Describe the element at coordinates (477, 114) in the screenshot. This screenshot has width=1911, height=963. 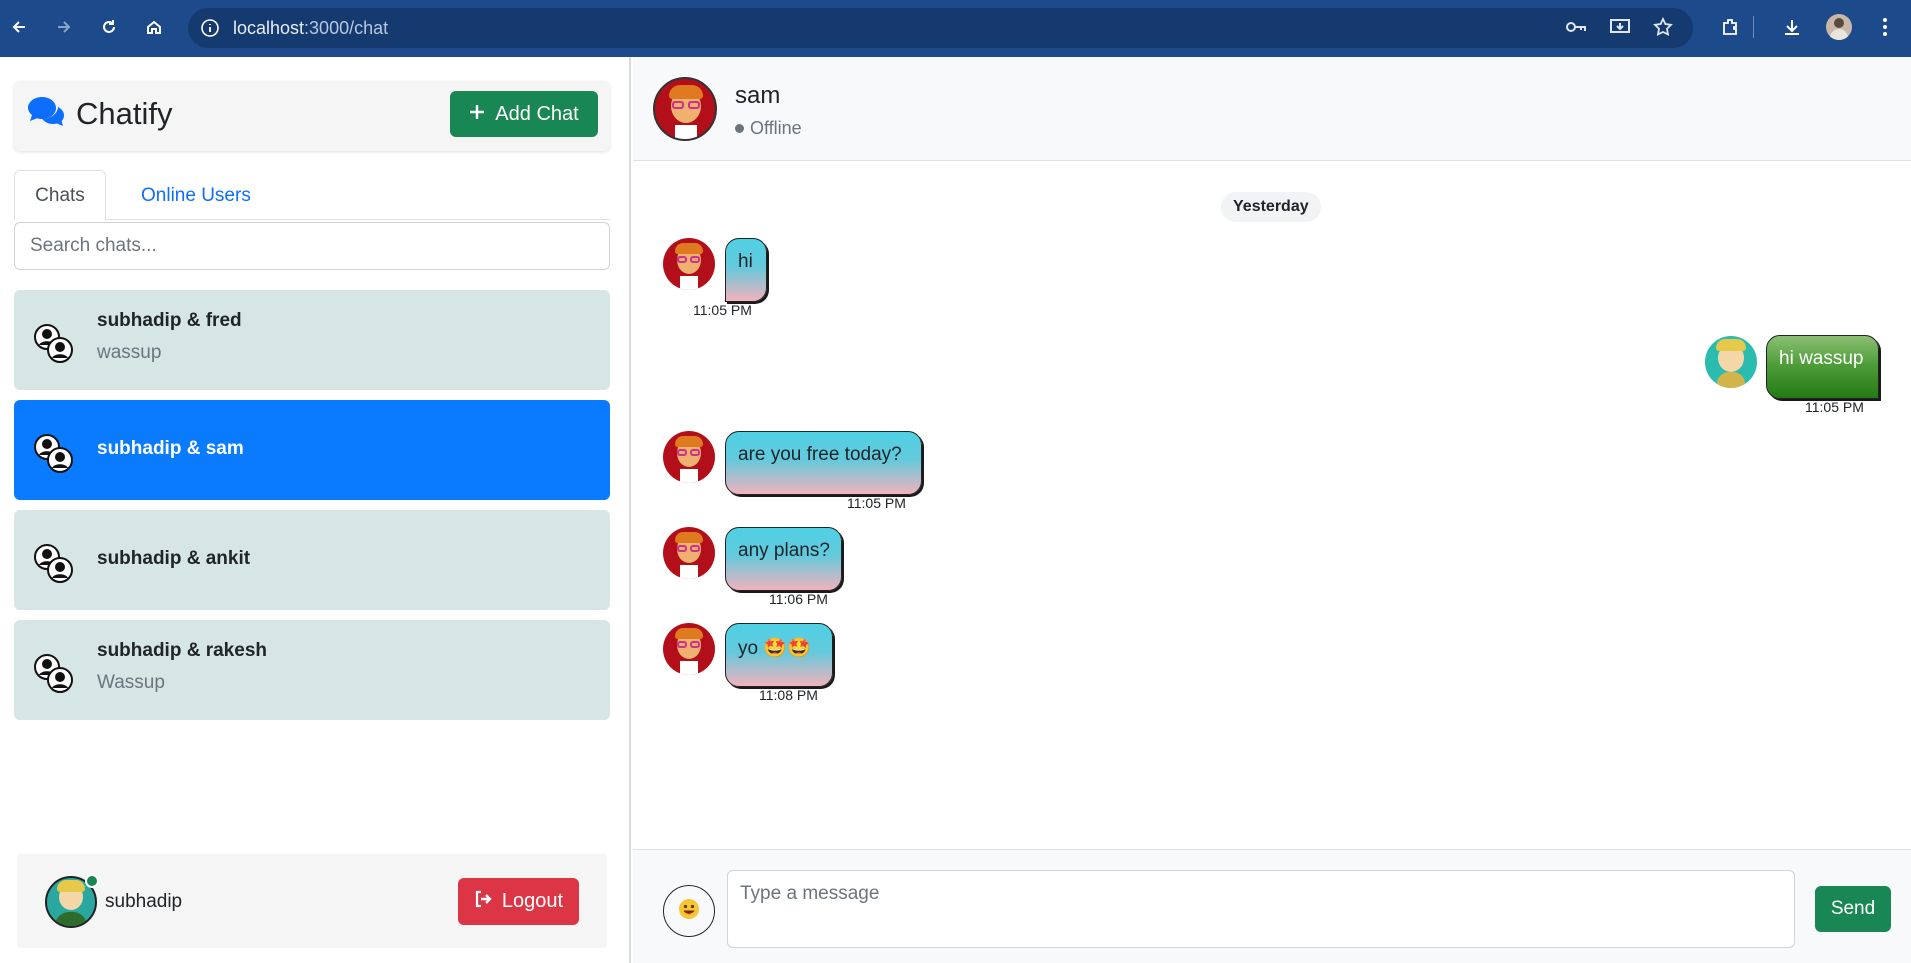
I see `plus-icon` at that location.